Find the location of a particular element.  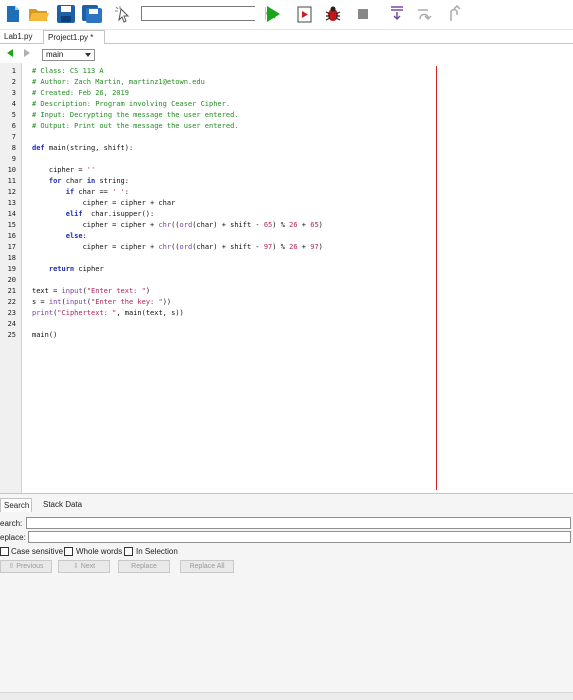

code-line: else: is located at coordinates (59, 236).